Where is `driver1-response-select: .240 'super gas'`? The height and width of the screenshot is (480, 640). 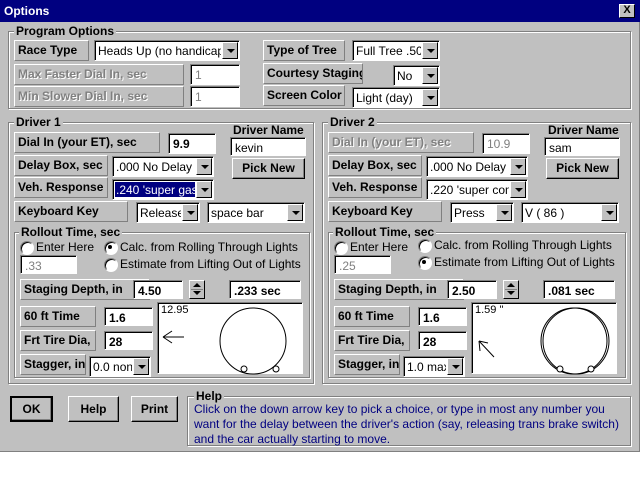 driver1-response-select: .240 'super gas' is located at coordinates (163, 189).